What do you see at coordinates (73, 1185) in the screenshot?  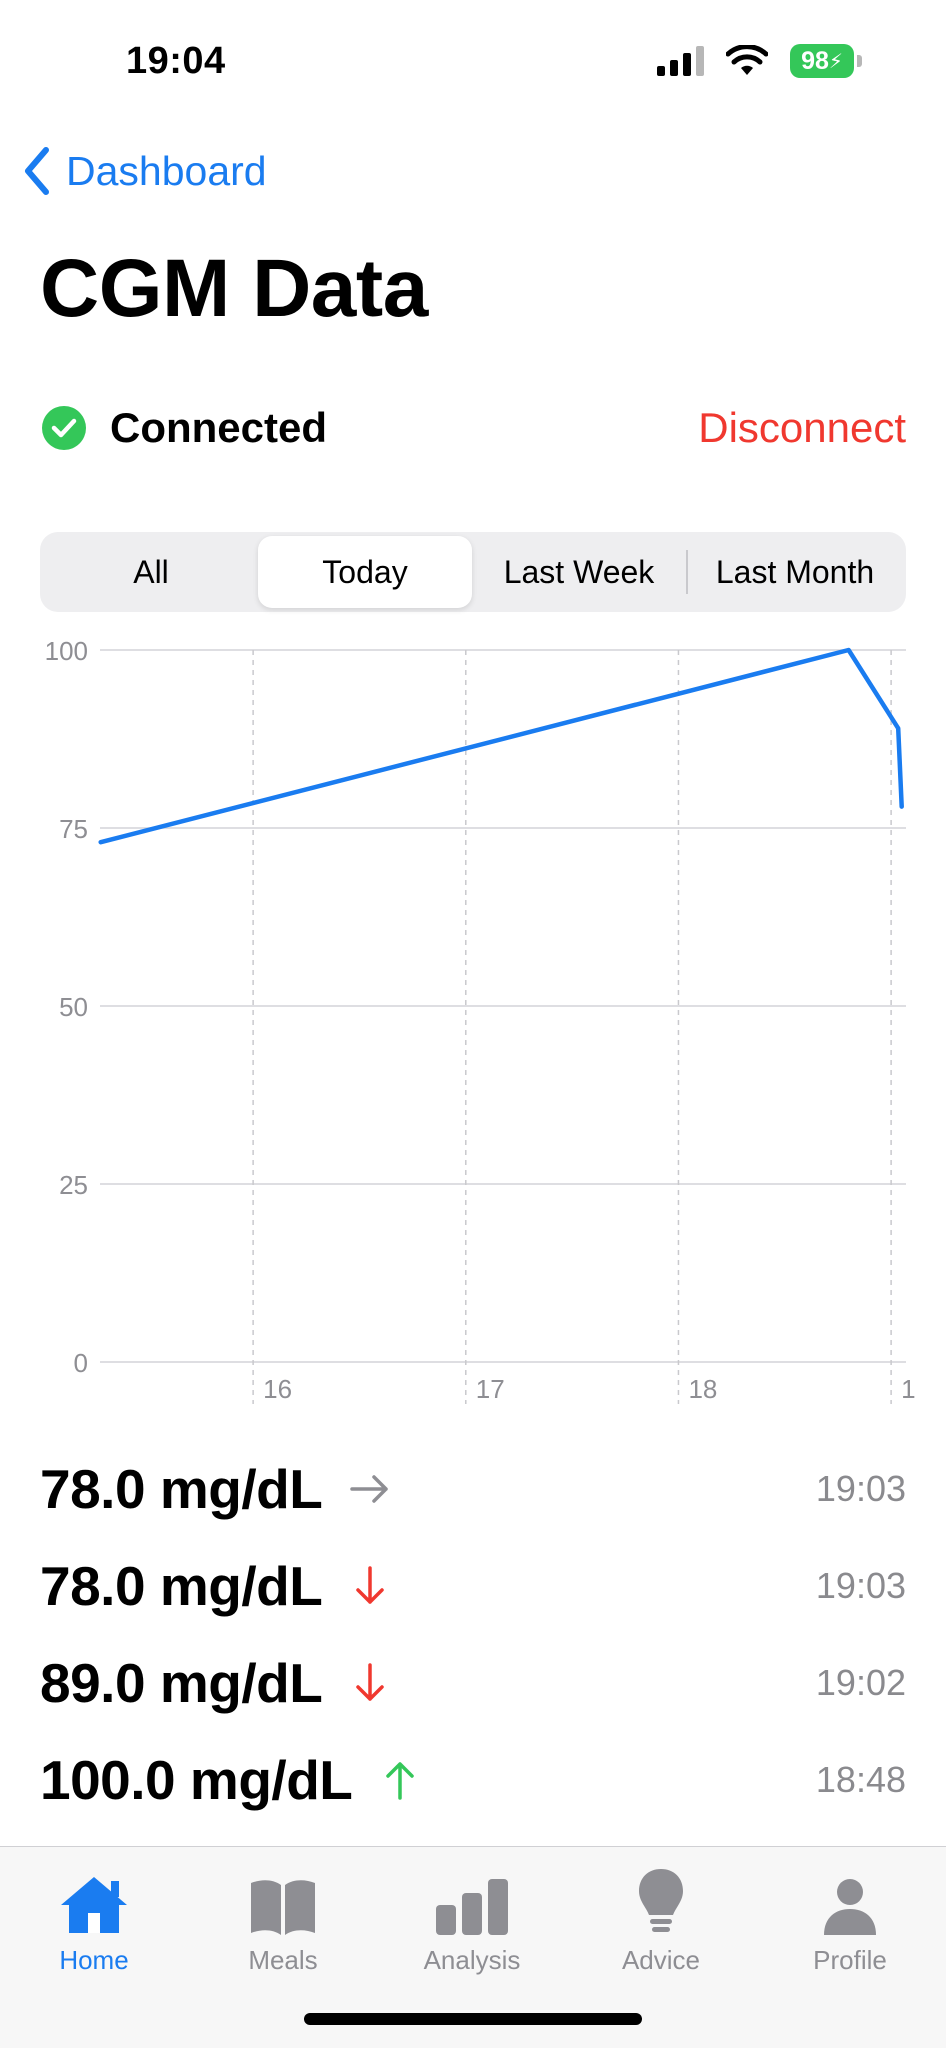 I see `y-tick-label: 25` at bounding box center [73, 1185].